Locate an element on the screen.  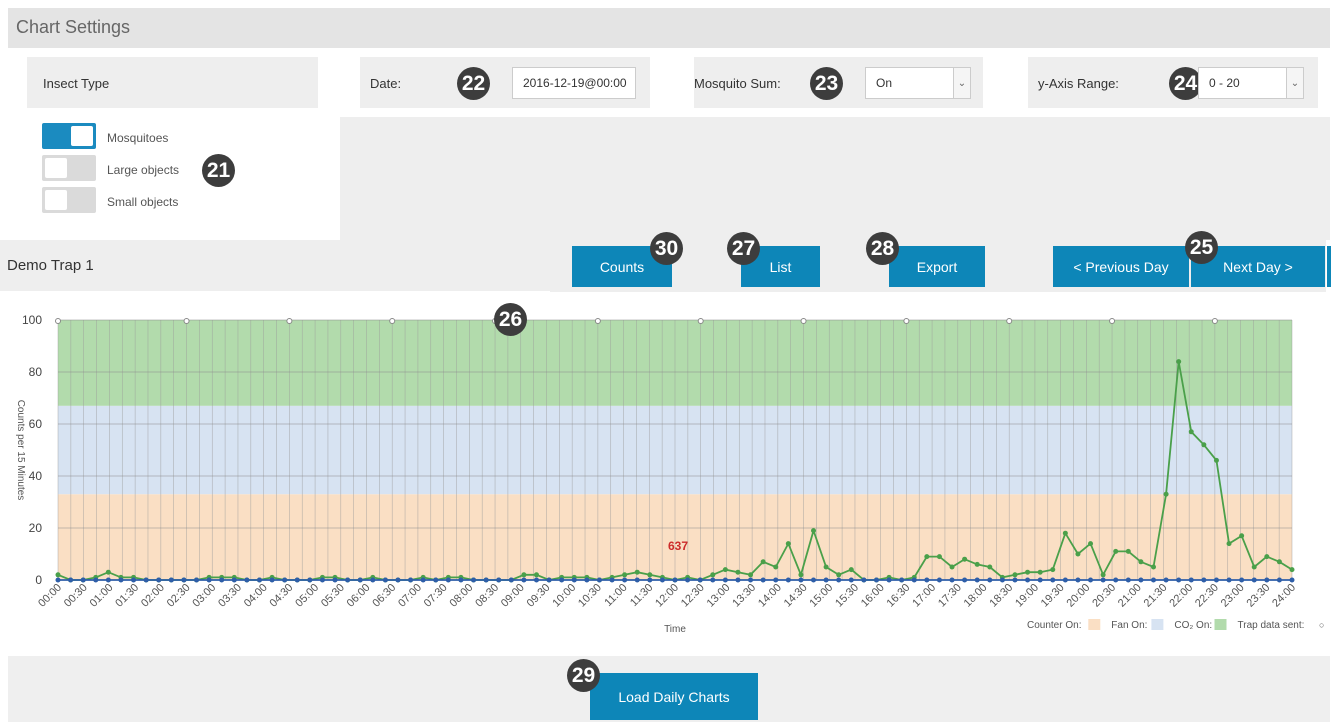
x-tick-label: 06:00 is located at coordinates (359, 596).